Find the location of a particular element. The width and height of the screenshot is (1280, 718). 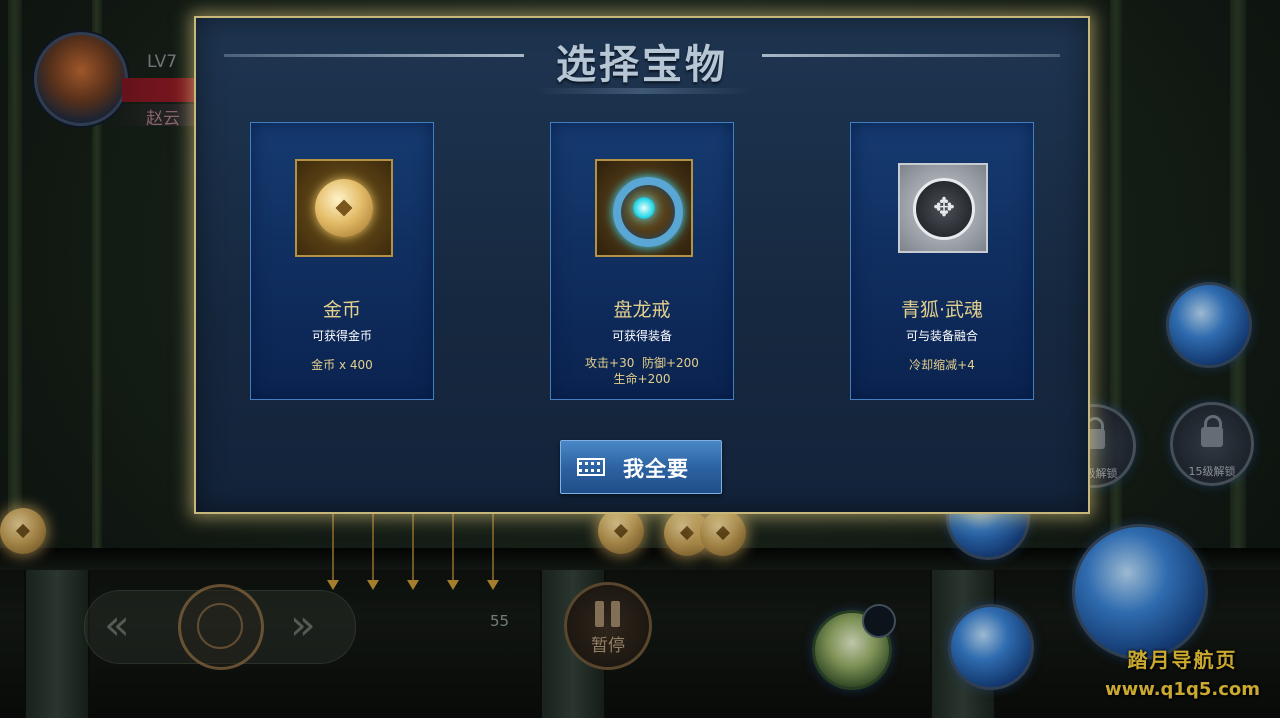

dragon-ring-icon is located at coordinates (644, 208).